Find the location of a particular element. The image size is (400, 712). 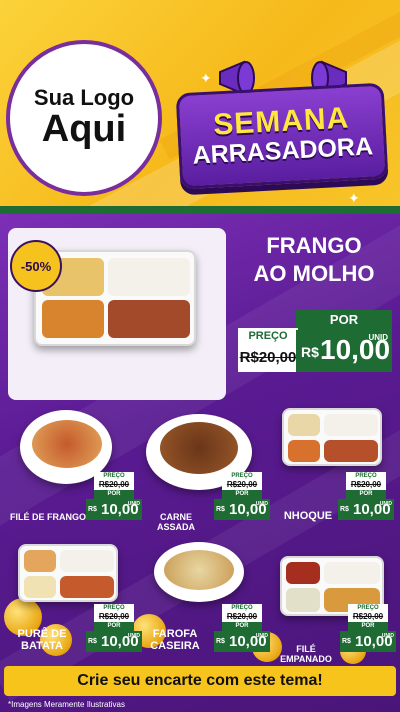

product-name-line-2: BATATA is located at coordinates (42, 646).